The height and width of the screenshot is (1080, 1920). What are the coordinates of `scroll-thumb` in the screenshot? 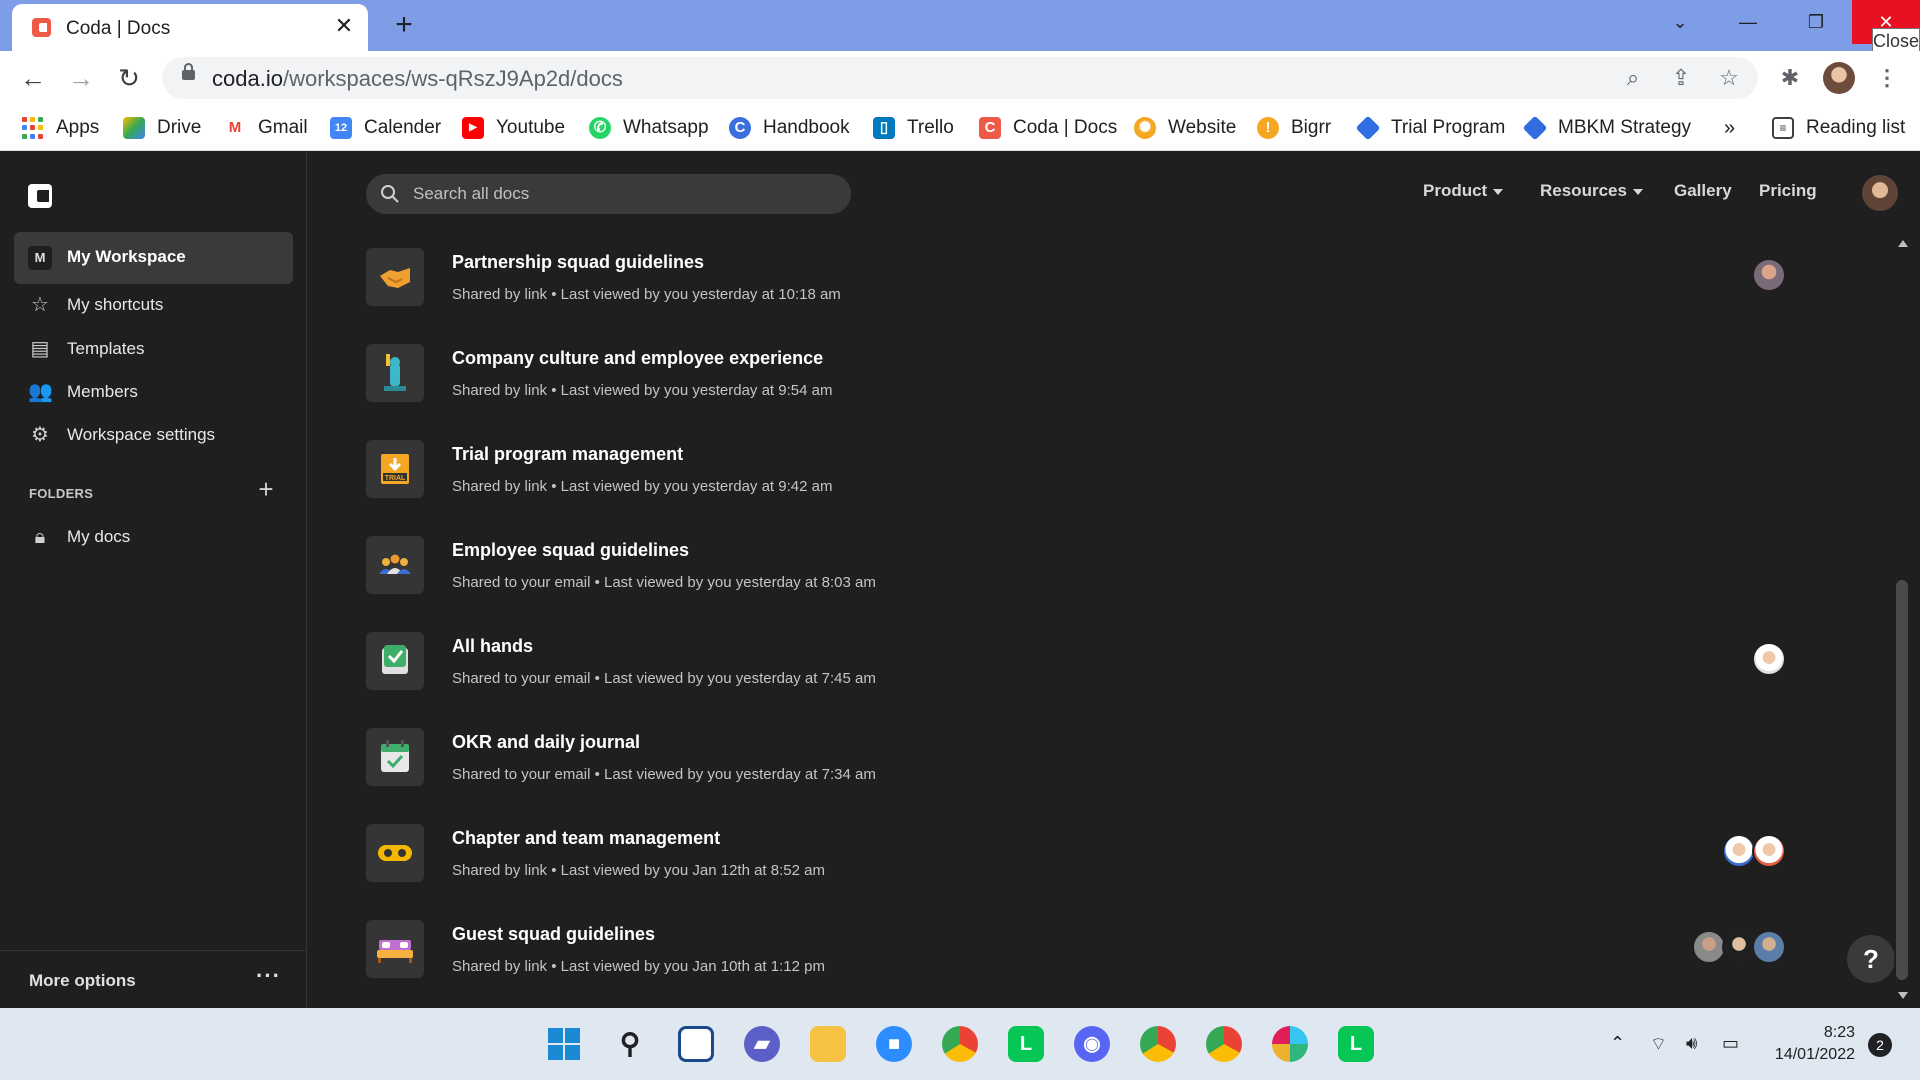 It's located at (1902, 780).